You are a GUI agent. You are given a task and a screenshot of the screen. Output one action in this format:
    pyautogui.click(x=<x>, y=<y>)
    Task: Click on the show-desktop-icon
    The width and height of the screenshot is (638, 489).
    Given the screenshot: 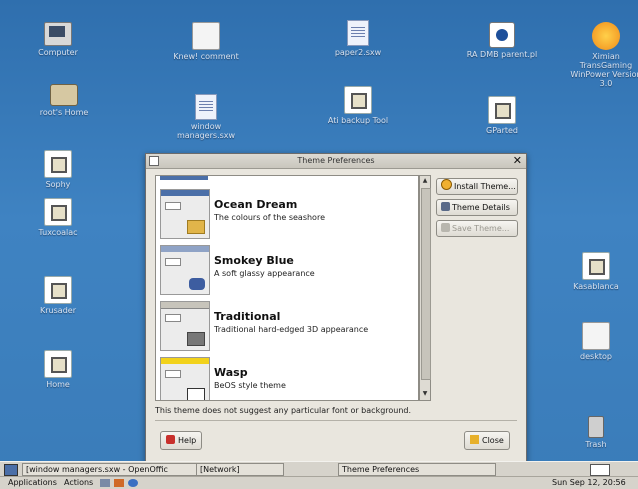 What is the action you would take?
    pyautogui.click(x=11, y=470)
    